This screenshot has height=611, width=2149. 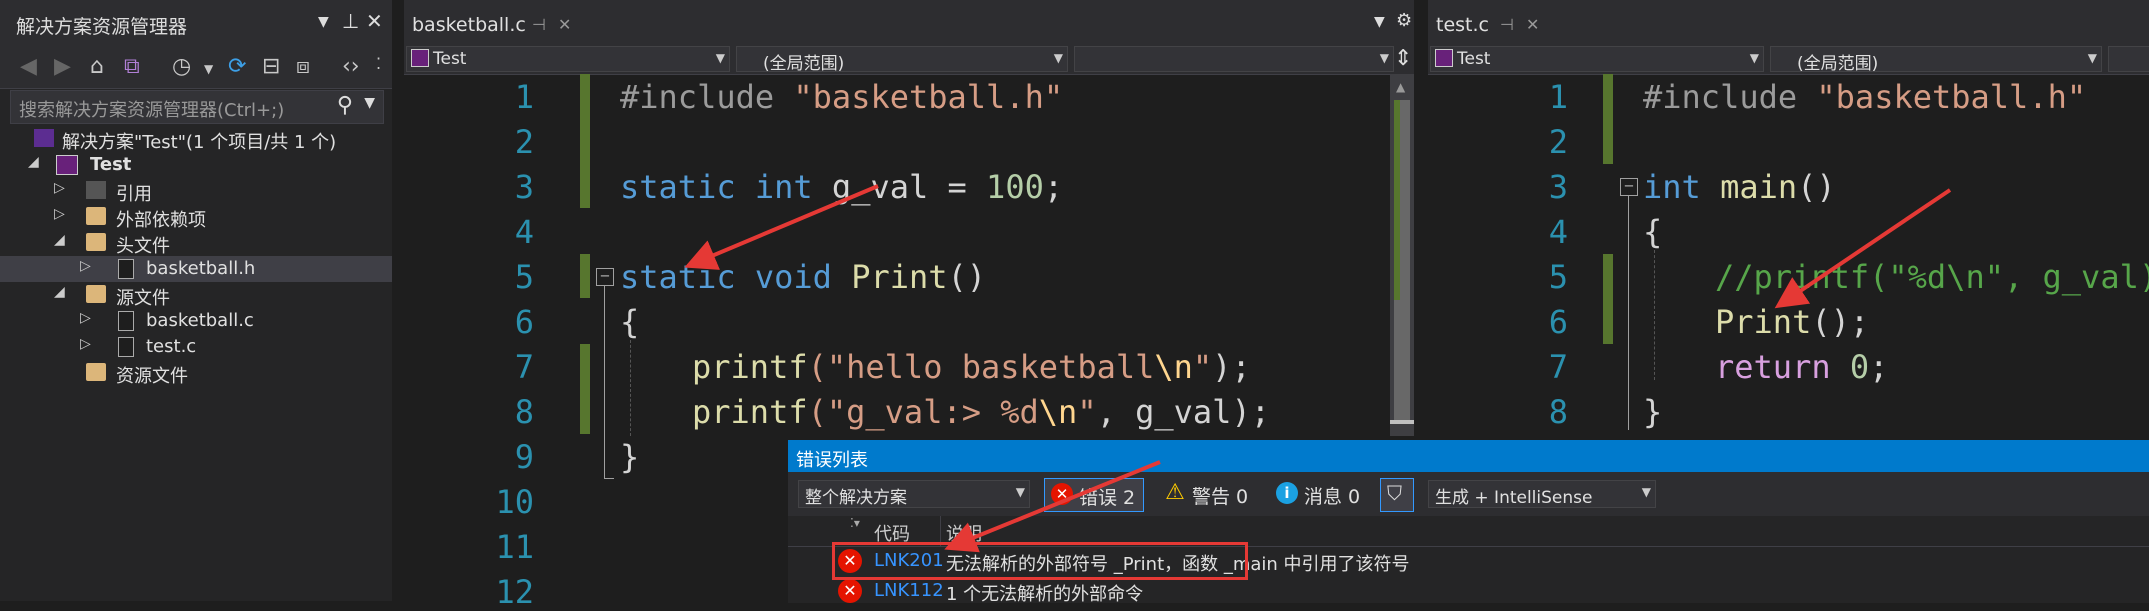 I want to click on annotation-arrow-left, so click(x=781, y=227).